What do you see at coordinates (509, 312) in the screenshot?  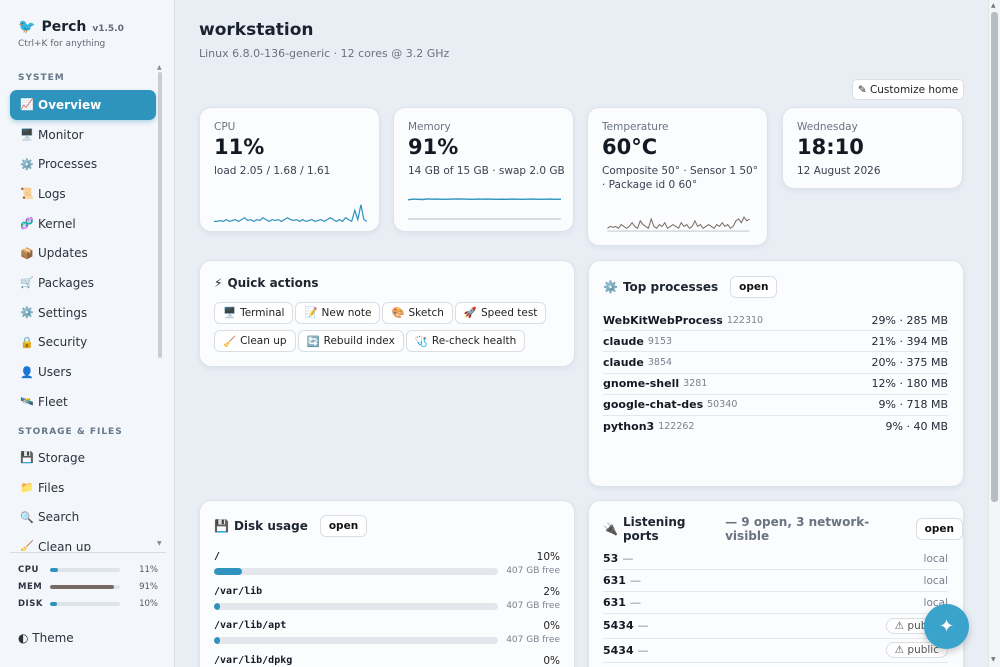 I see `quick-action-label: Speed test` at bounding box center [509, 312].